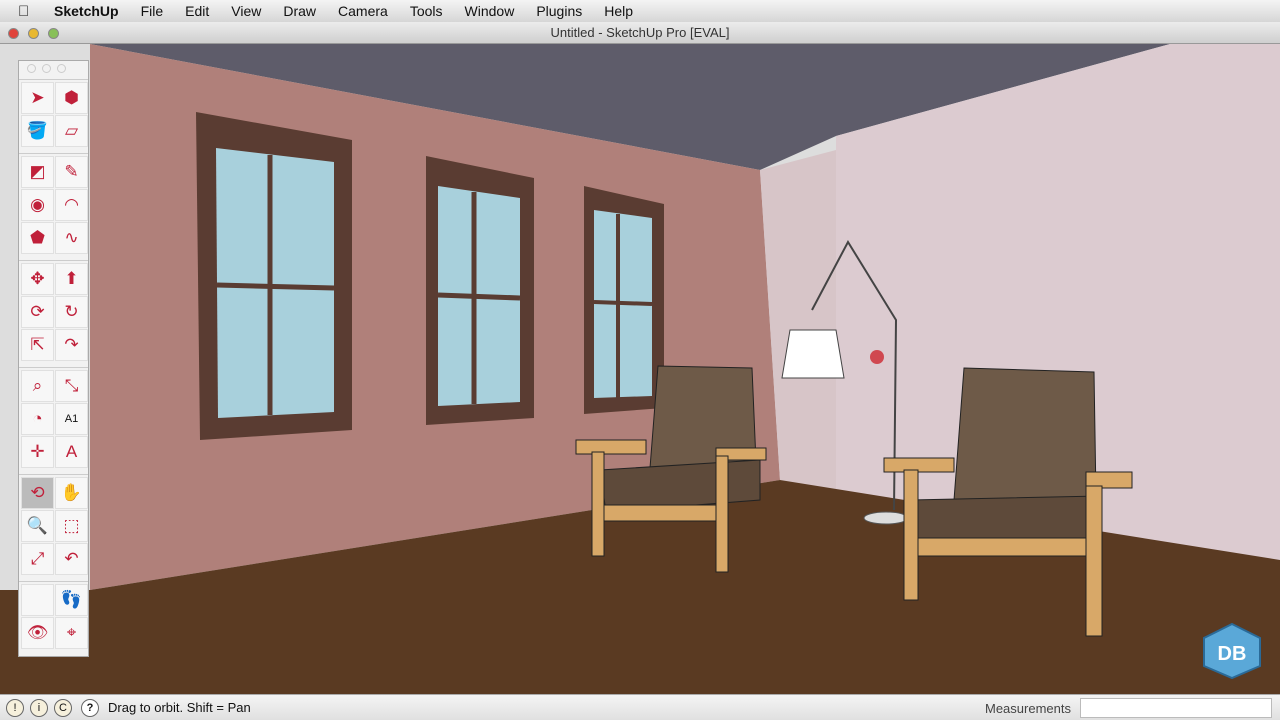  Describe the element at coordinates (71, 386) in the screenshot. I see `dimension-icon: ⤡` at that location.